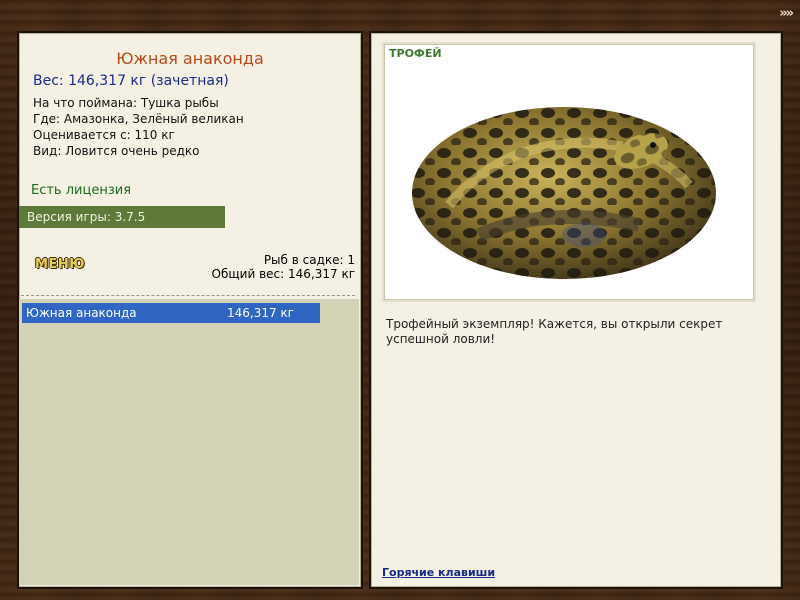 The width and height of the screenshot is (800, 600). I want to click on keepnet-row-name: Южная анаконда, so click(81, 313).